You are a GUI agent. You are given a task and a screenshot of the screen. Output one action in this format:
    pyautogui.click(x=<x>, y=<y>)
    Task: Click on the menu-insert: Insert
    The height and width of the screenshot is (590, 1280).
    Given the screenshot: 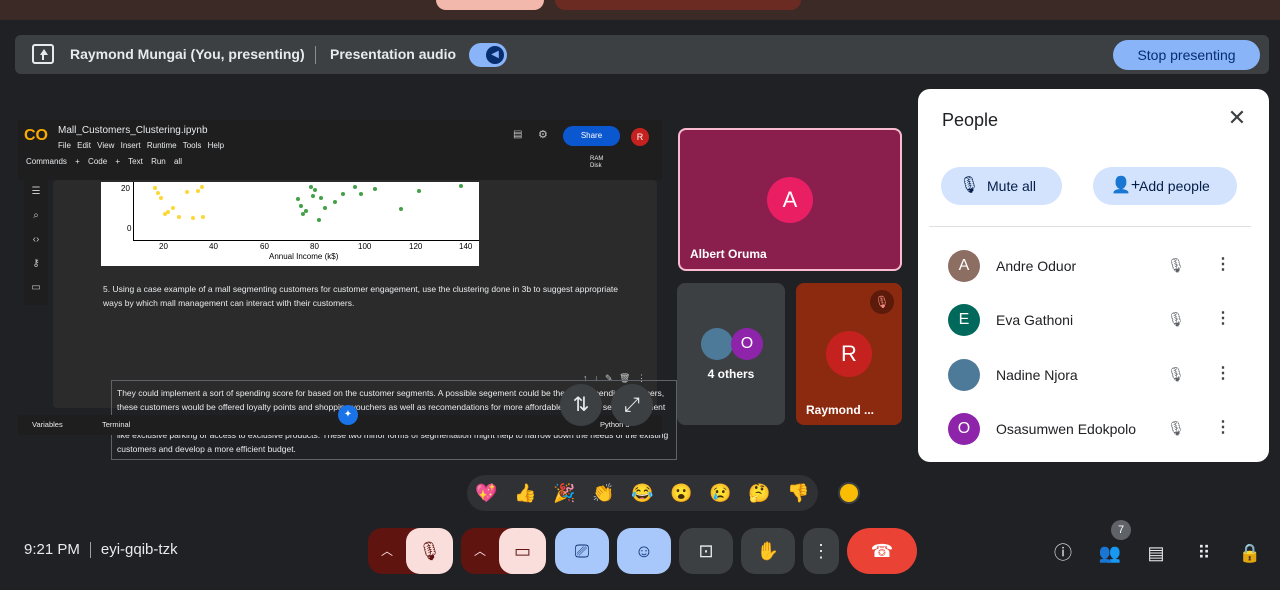 What is the action you would take?
    pyautogui.click(x=130, y=145)
    